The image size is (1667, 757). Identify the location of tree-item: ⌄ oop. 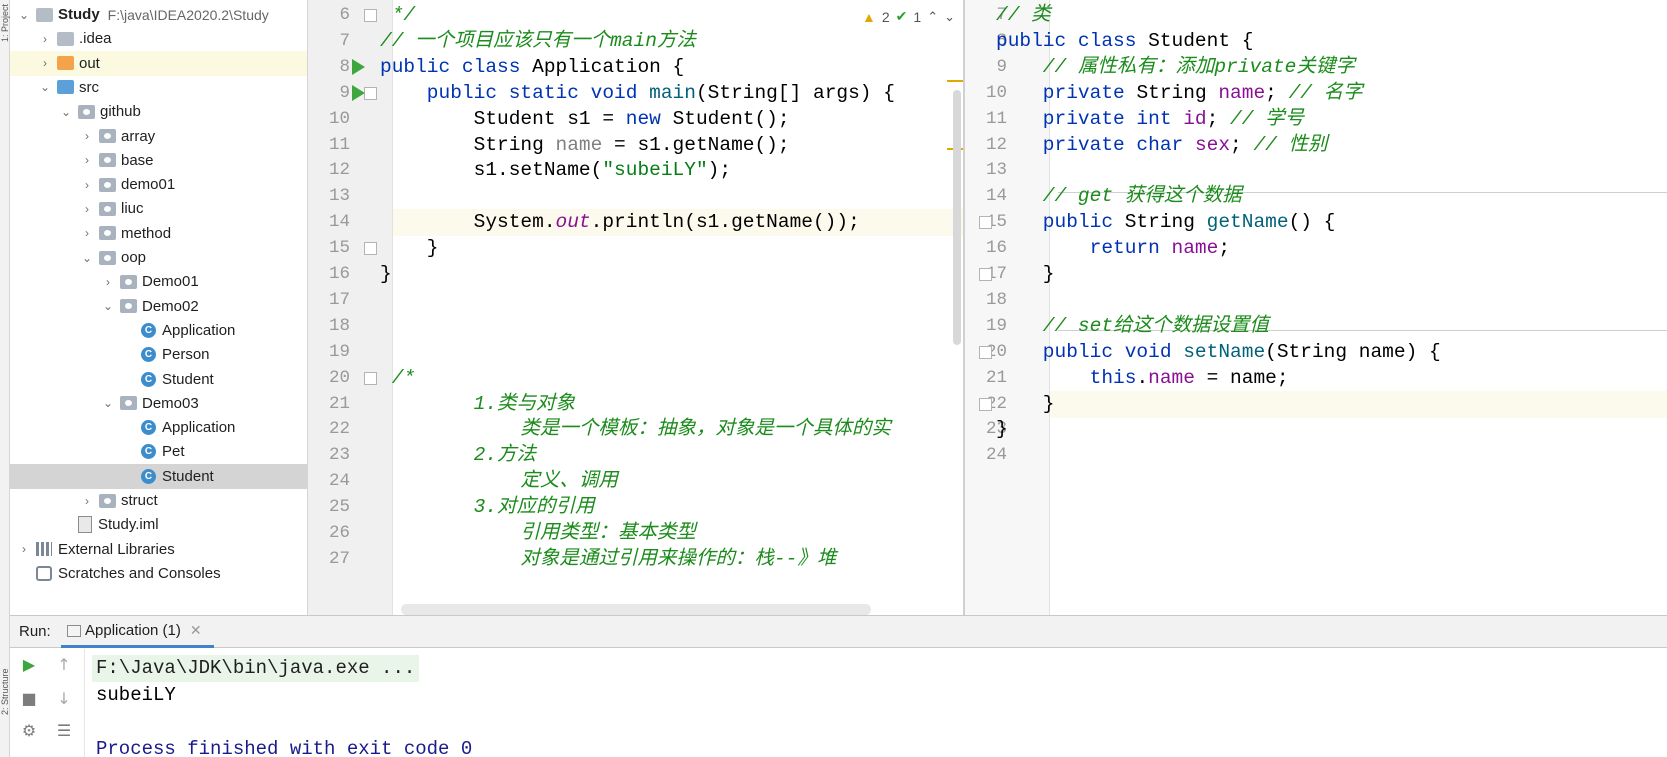
(158, 257).